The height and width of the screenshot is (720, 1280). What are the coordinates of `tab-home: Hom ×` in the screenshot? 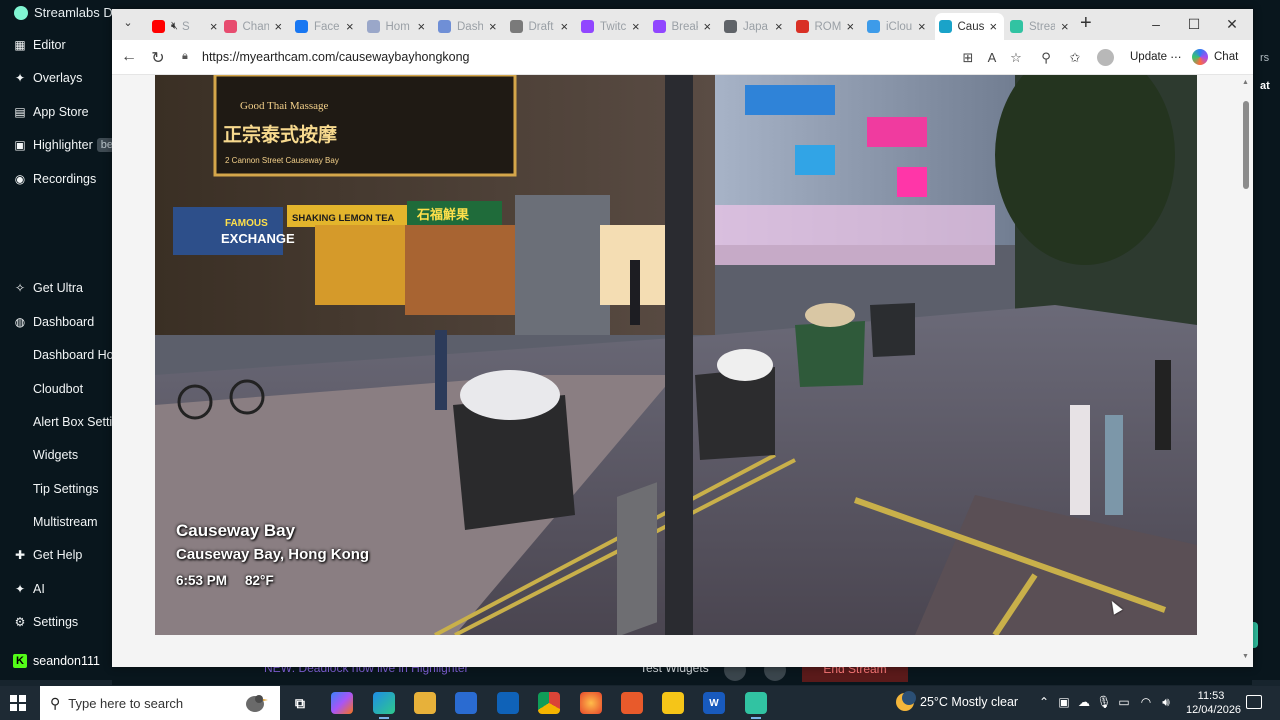 It's located at (398, 26).